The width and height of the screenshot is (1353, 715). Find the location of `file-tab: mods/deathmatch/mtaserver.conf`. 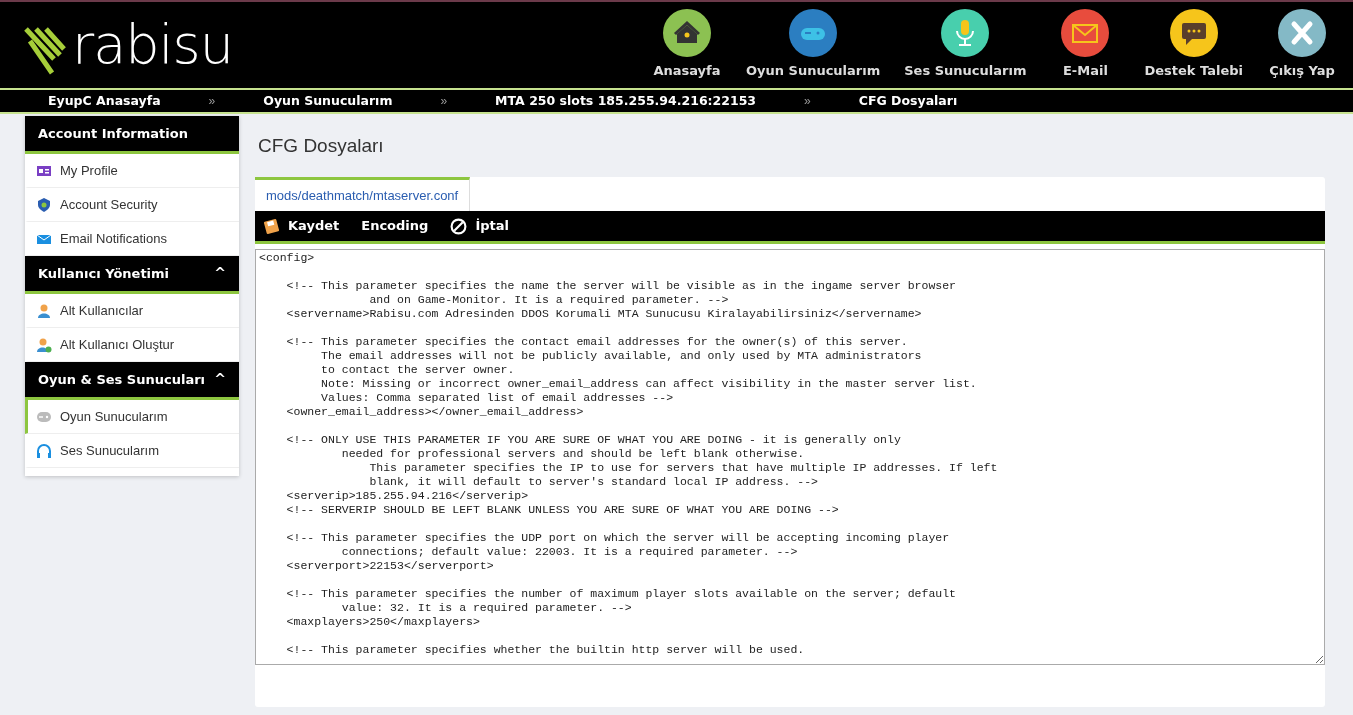

file-tab: mods/deathmatch/mtaserver.conf is located at coordinates (363, 193).